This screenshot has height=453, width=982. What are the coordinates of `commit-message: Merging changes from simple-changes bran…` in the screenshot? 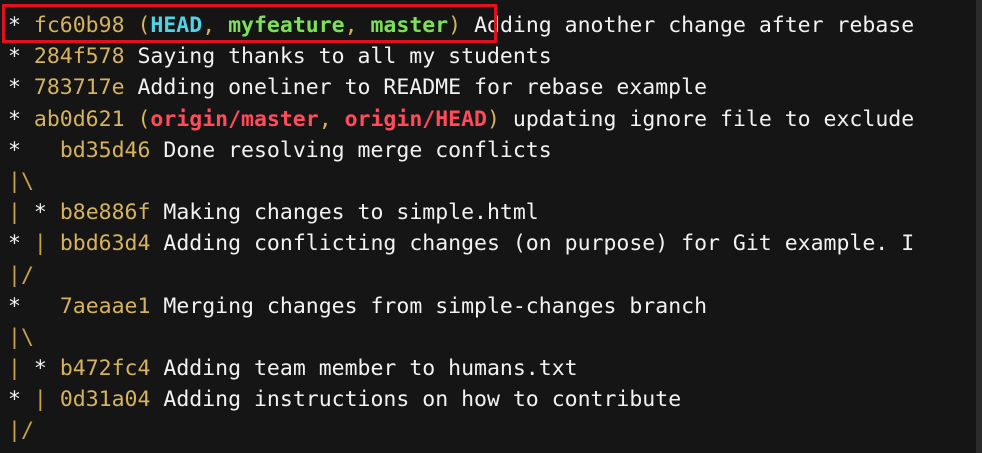 It's located at (435, 306).